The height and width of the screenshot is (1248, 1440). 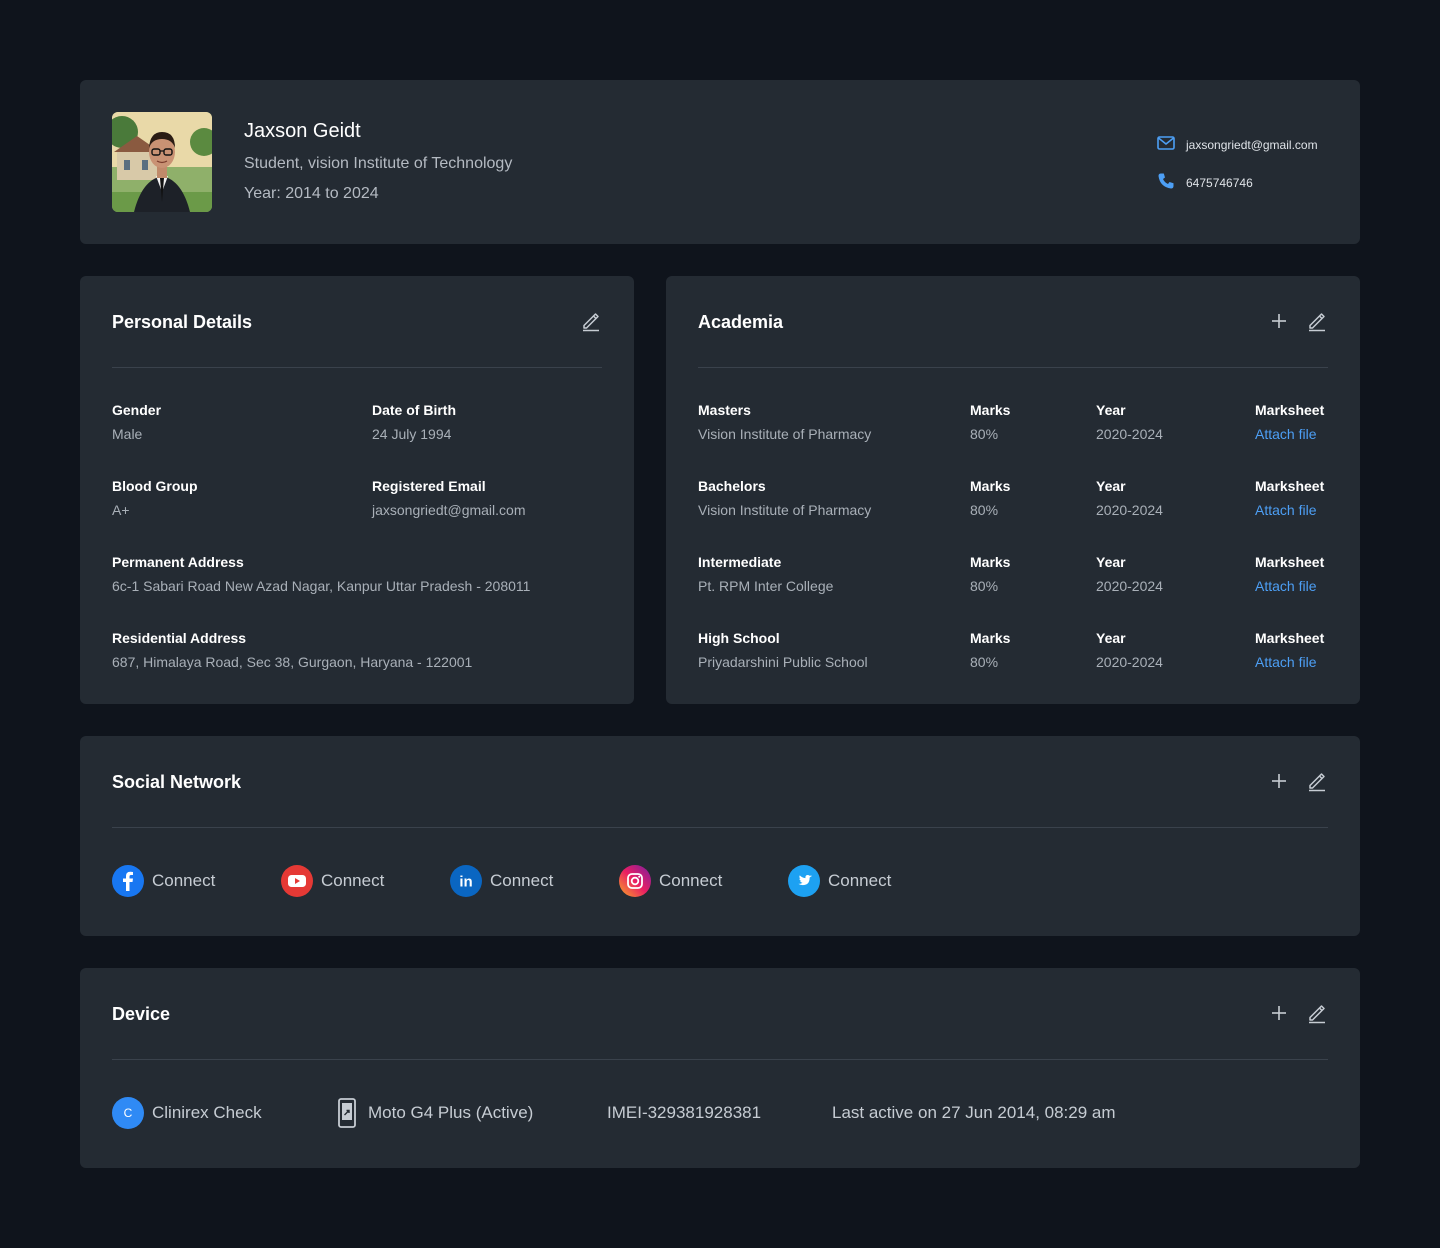 I want to click on personal-details-title: Personal Details, so click(x=182, y=322).